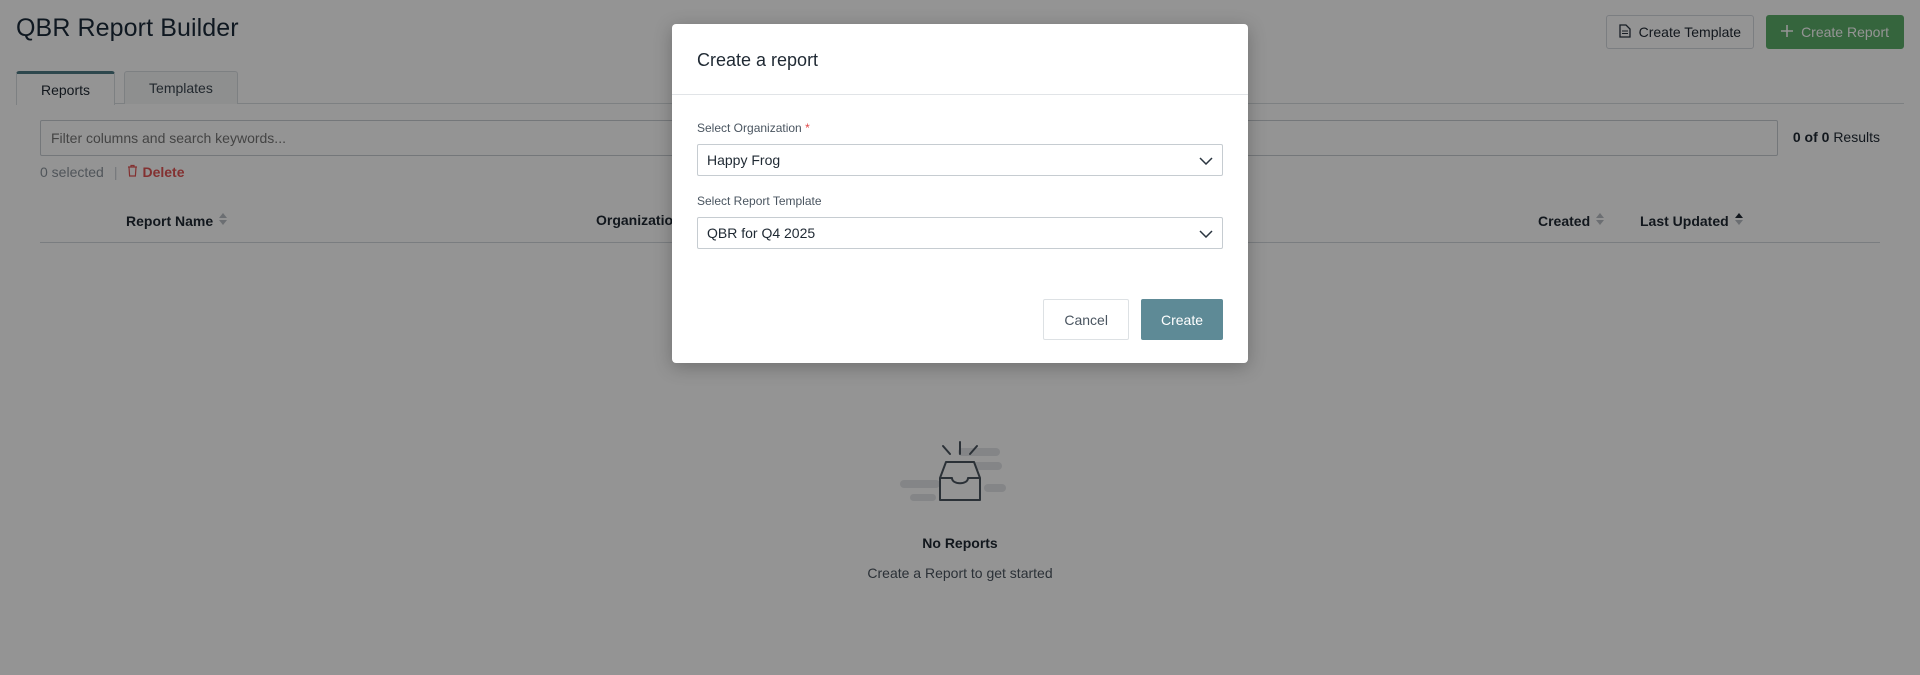 This screenshot has width=1920, height=675. What do you see at coordinates (960, 233) in the screenshot?
I see `template-select: QBR for Q4 2025` at bounding box center [960, 233].